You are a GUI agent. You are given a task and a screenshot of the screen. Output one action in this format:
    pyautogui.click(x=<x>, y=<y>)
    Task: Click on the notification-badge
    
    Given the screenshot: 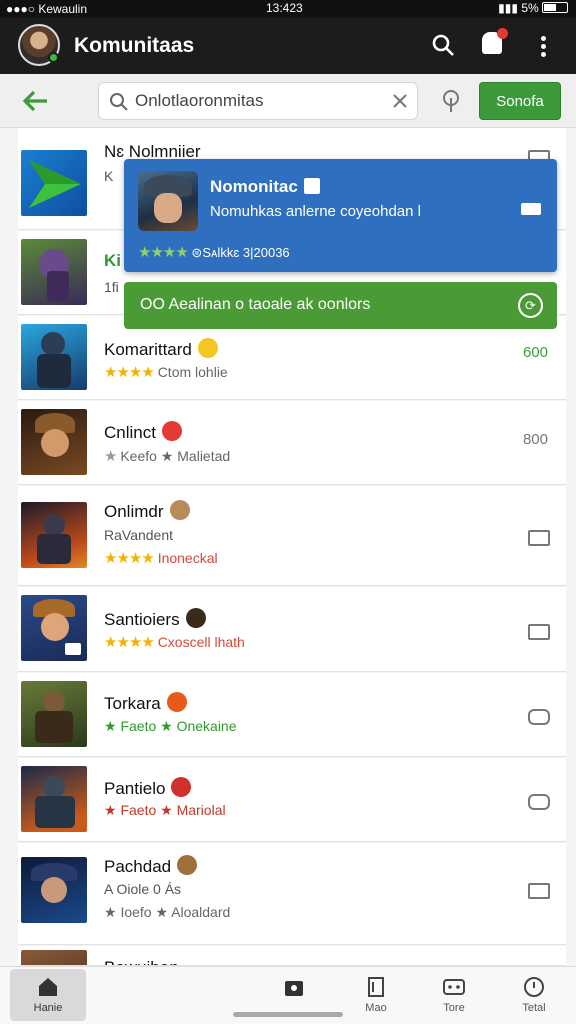 What is the action you would take?
    pyautogui.click(x=502, y=33)
    